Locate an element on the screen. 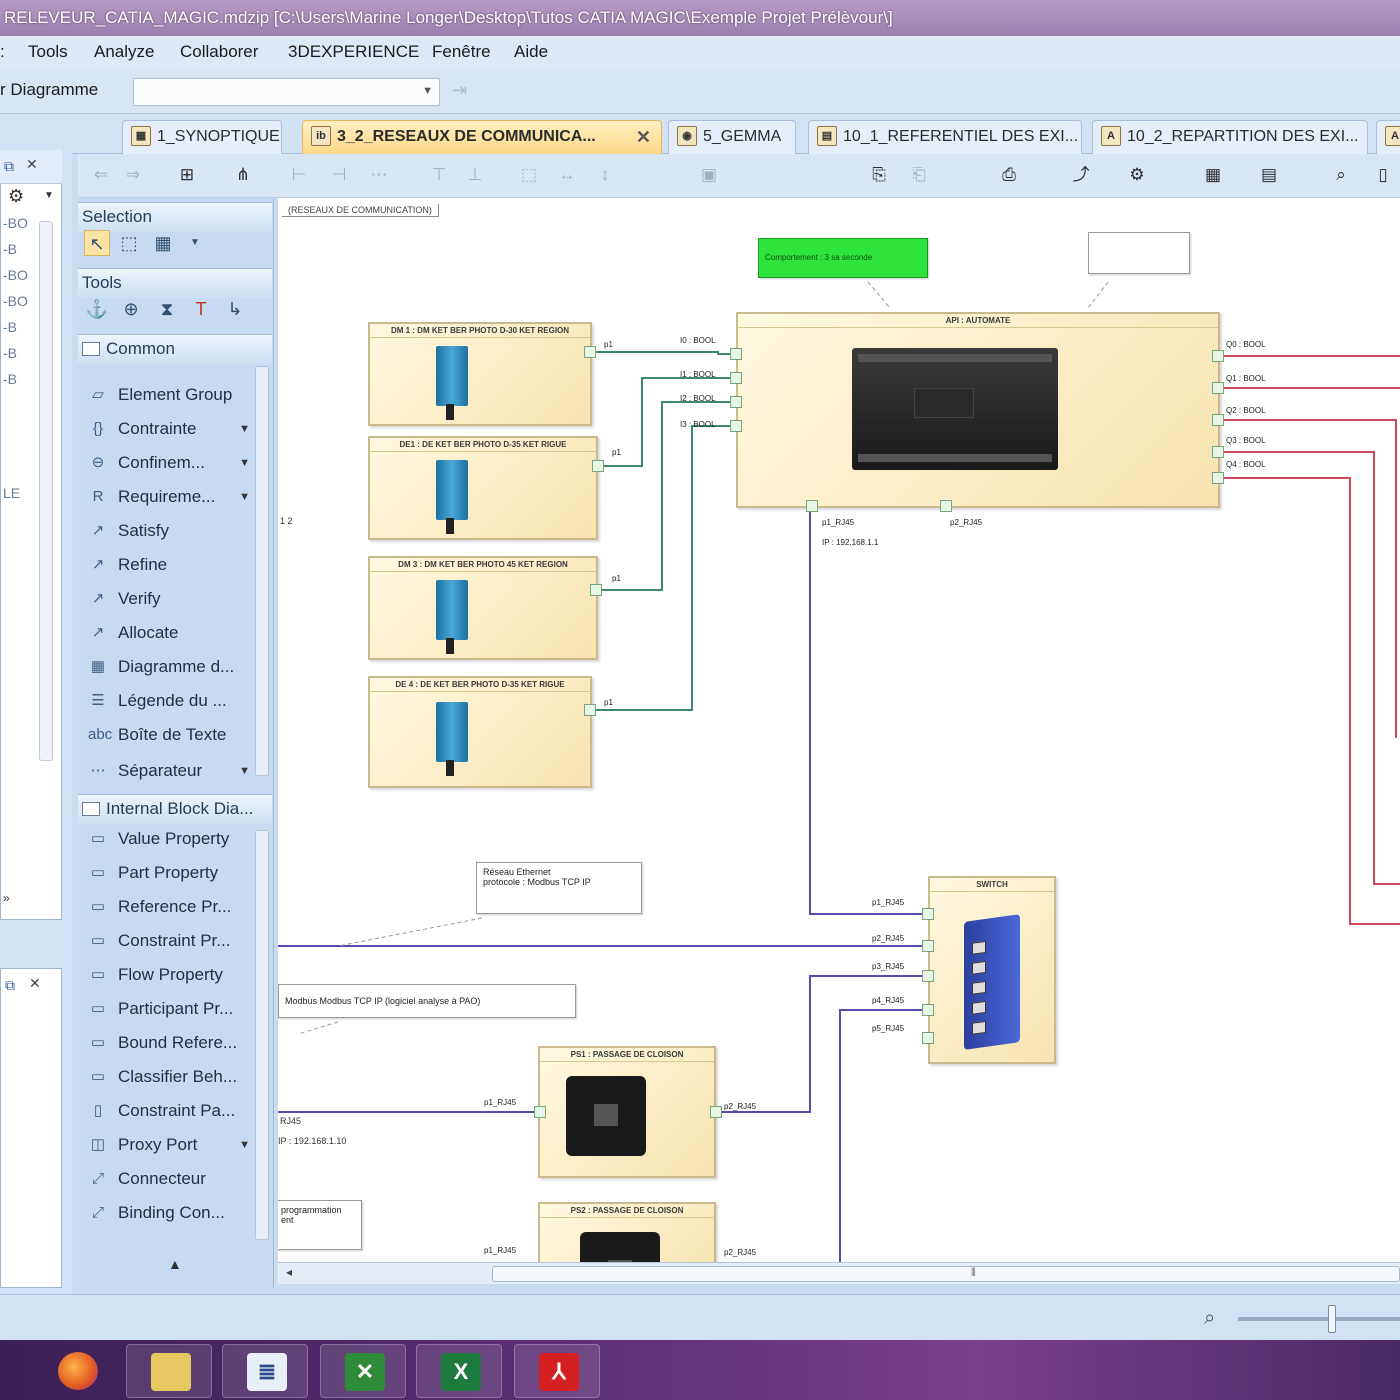 This screenshot has width=1400, height=1400. search-icon: ⌕ is located at coordinates (1341, 175).